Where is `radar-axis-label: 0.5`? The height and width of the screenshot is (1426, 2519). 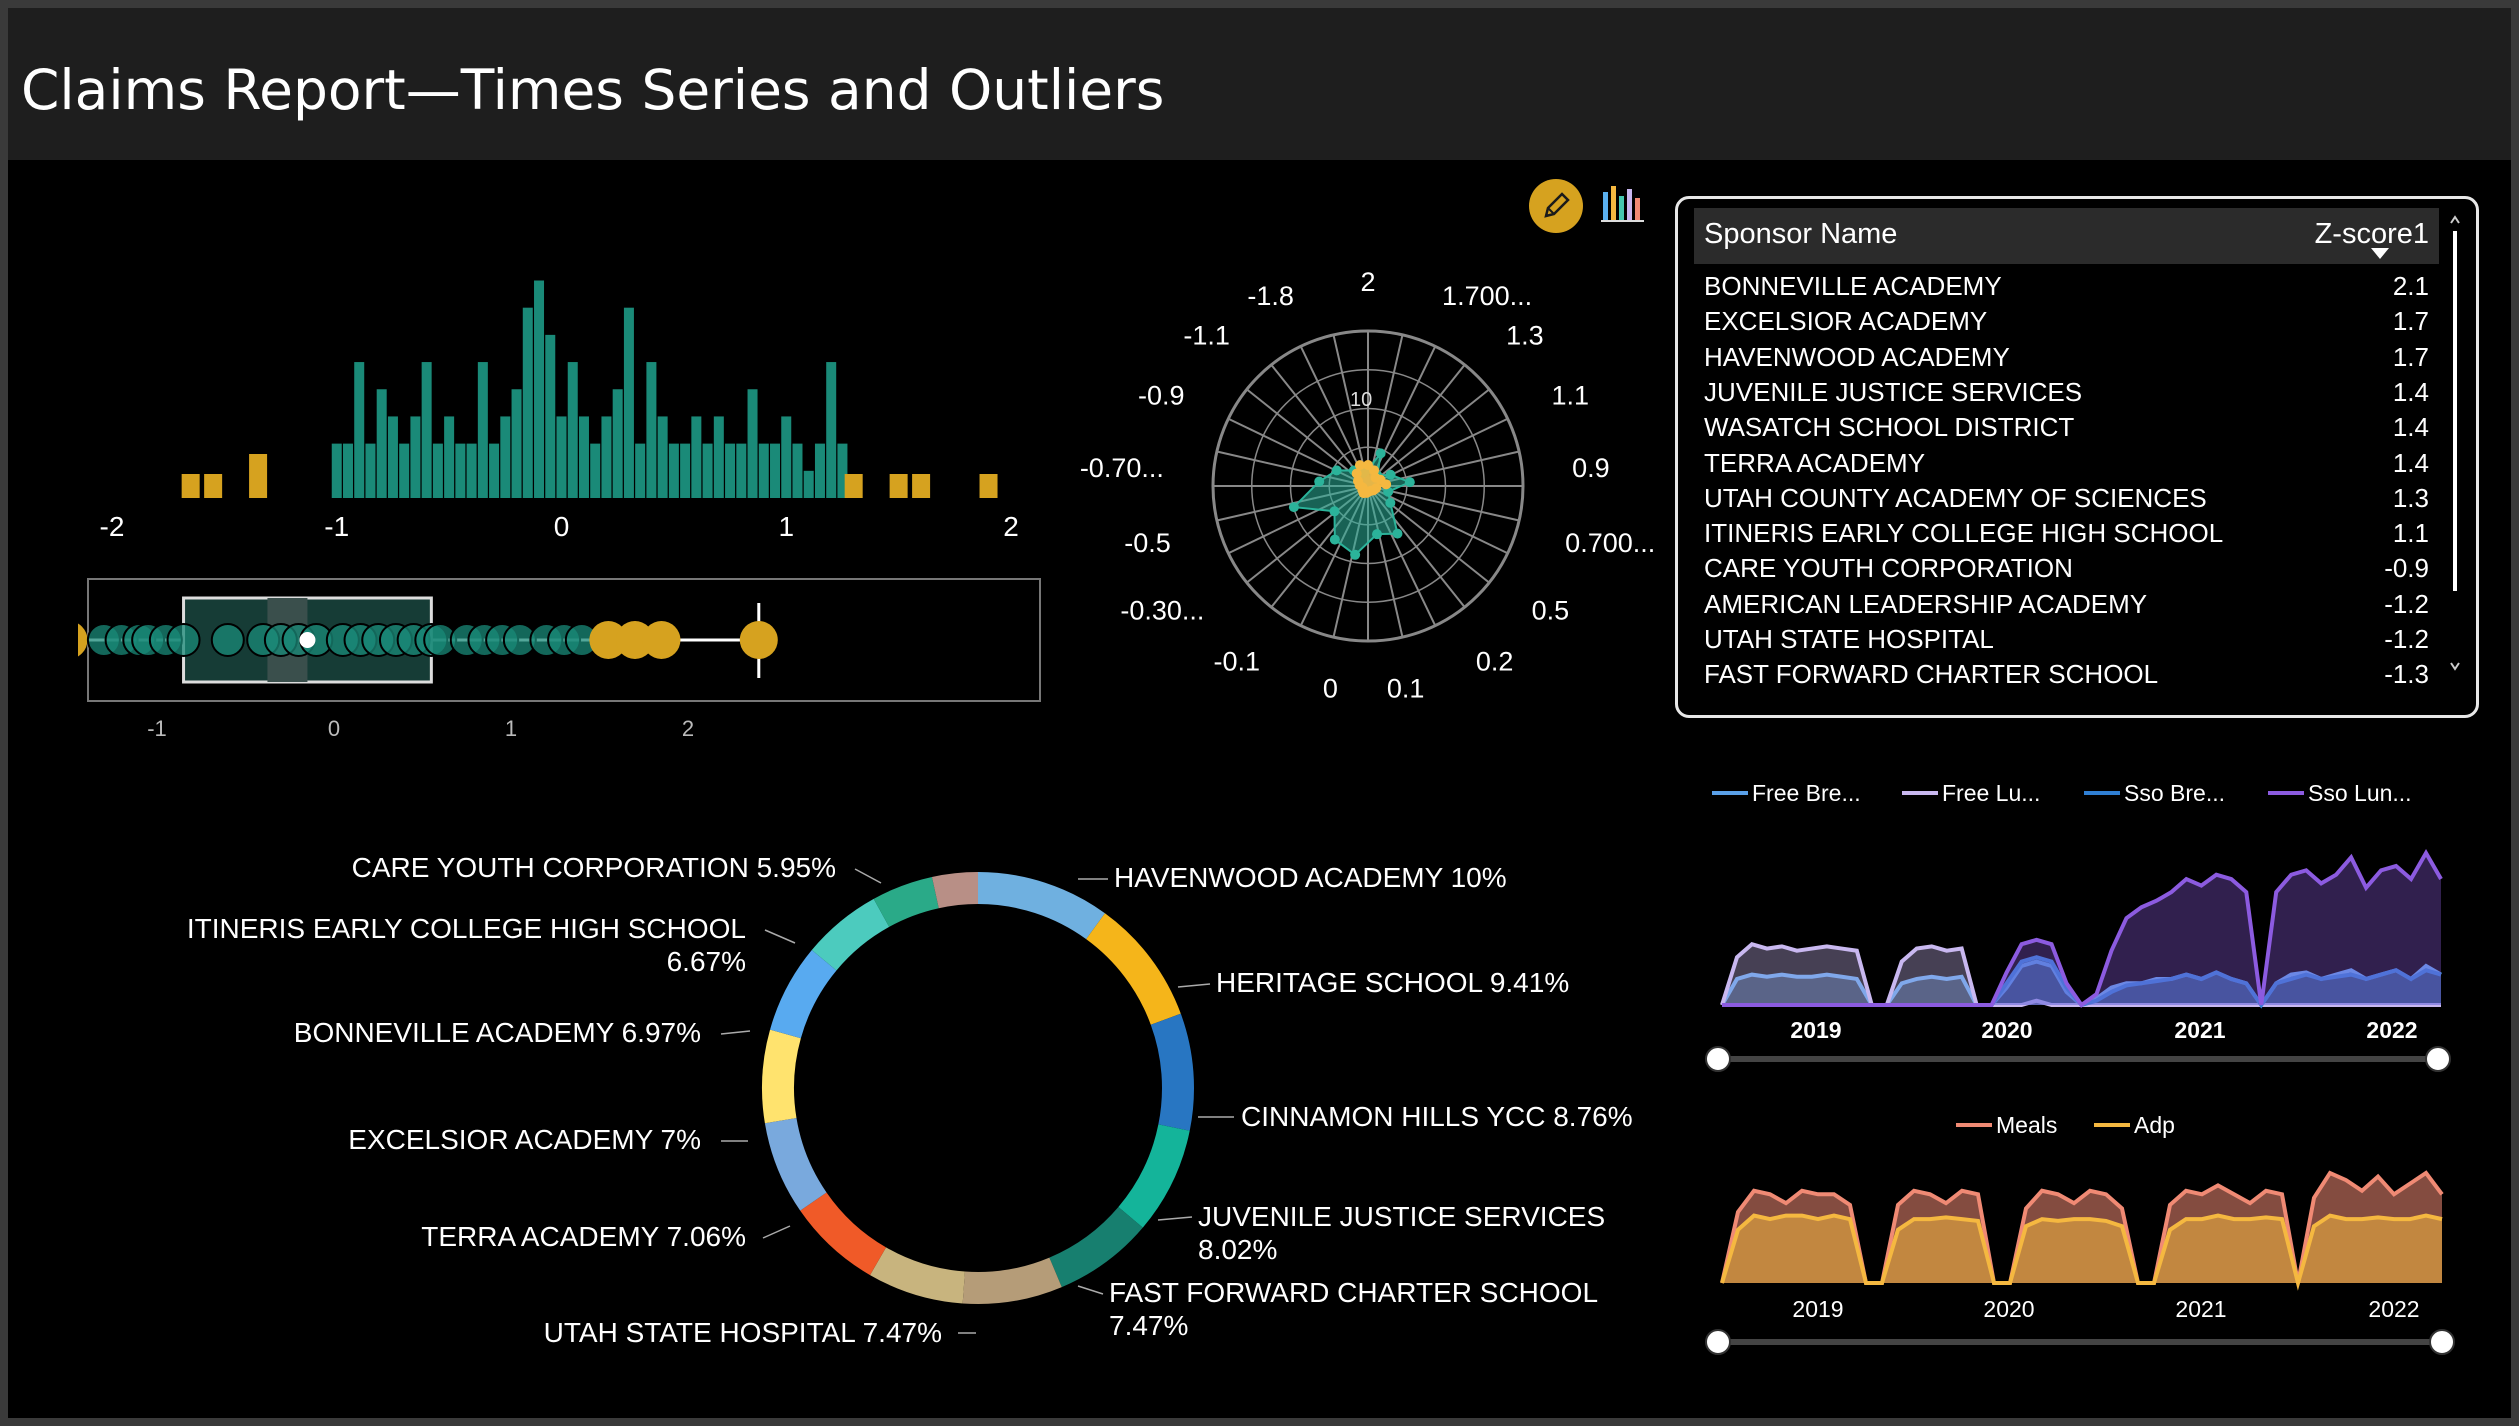
radar-axis-label: 0.5 is located at coordinates (1551, 611).